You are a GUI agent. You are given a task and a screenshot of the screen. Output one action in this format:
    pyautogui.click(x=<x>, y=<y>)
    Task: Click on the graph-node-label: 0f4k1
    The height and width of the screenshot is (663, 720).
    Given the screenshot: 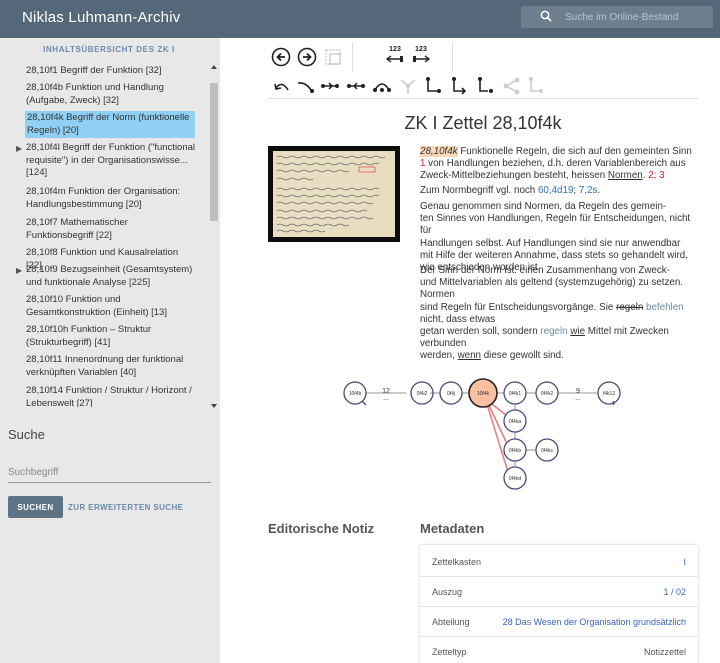 What is the action you would take?
    pyautogui.click(x=515, y=394)
    